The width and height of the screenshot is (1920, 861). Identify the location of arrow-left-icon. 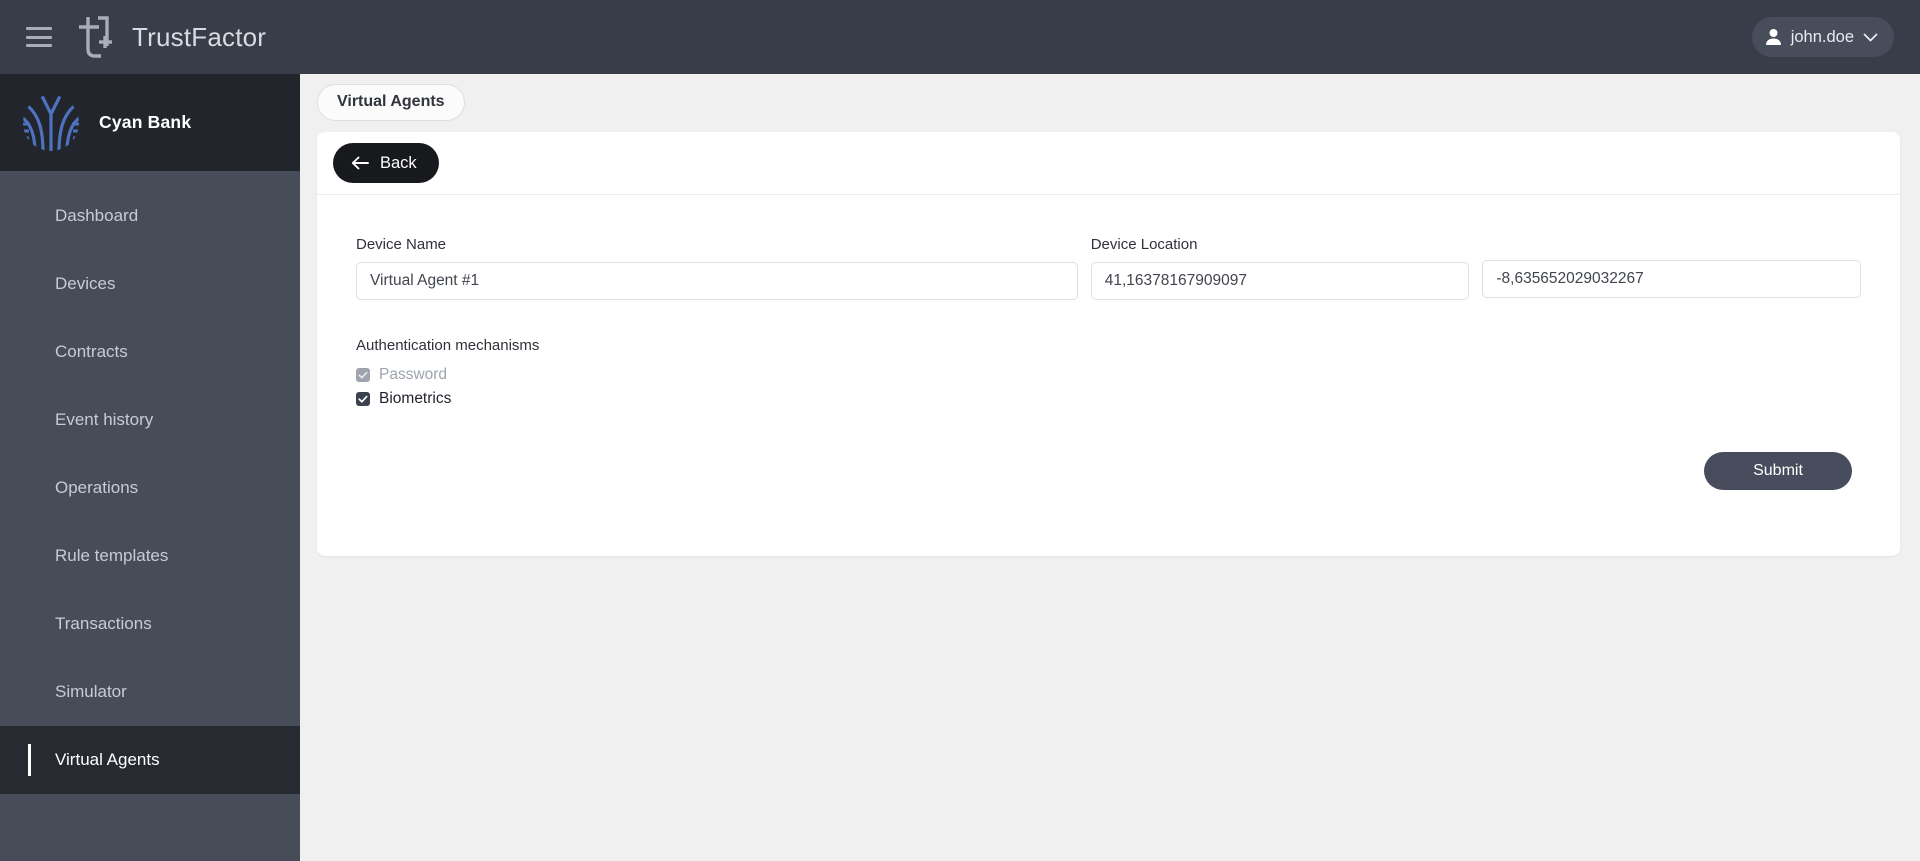
(360, 163).